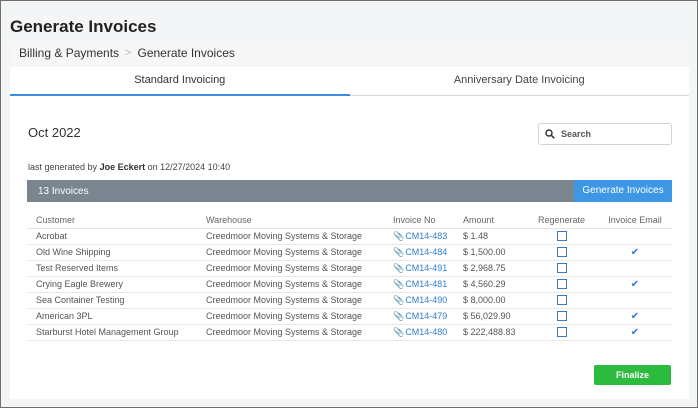 This screenshot has height=408, width=698. What do you see at coordinates (494, 221) in the screenshot?
I see `column-header-amount: Amount` at bounding box center [494, 221].